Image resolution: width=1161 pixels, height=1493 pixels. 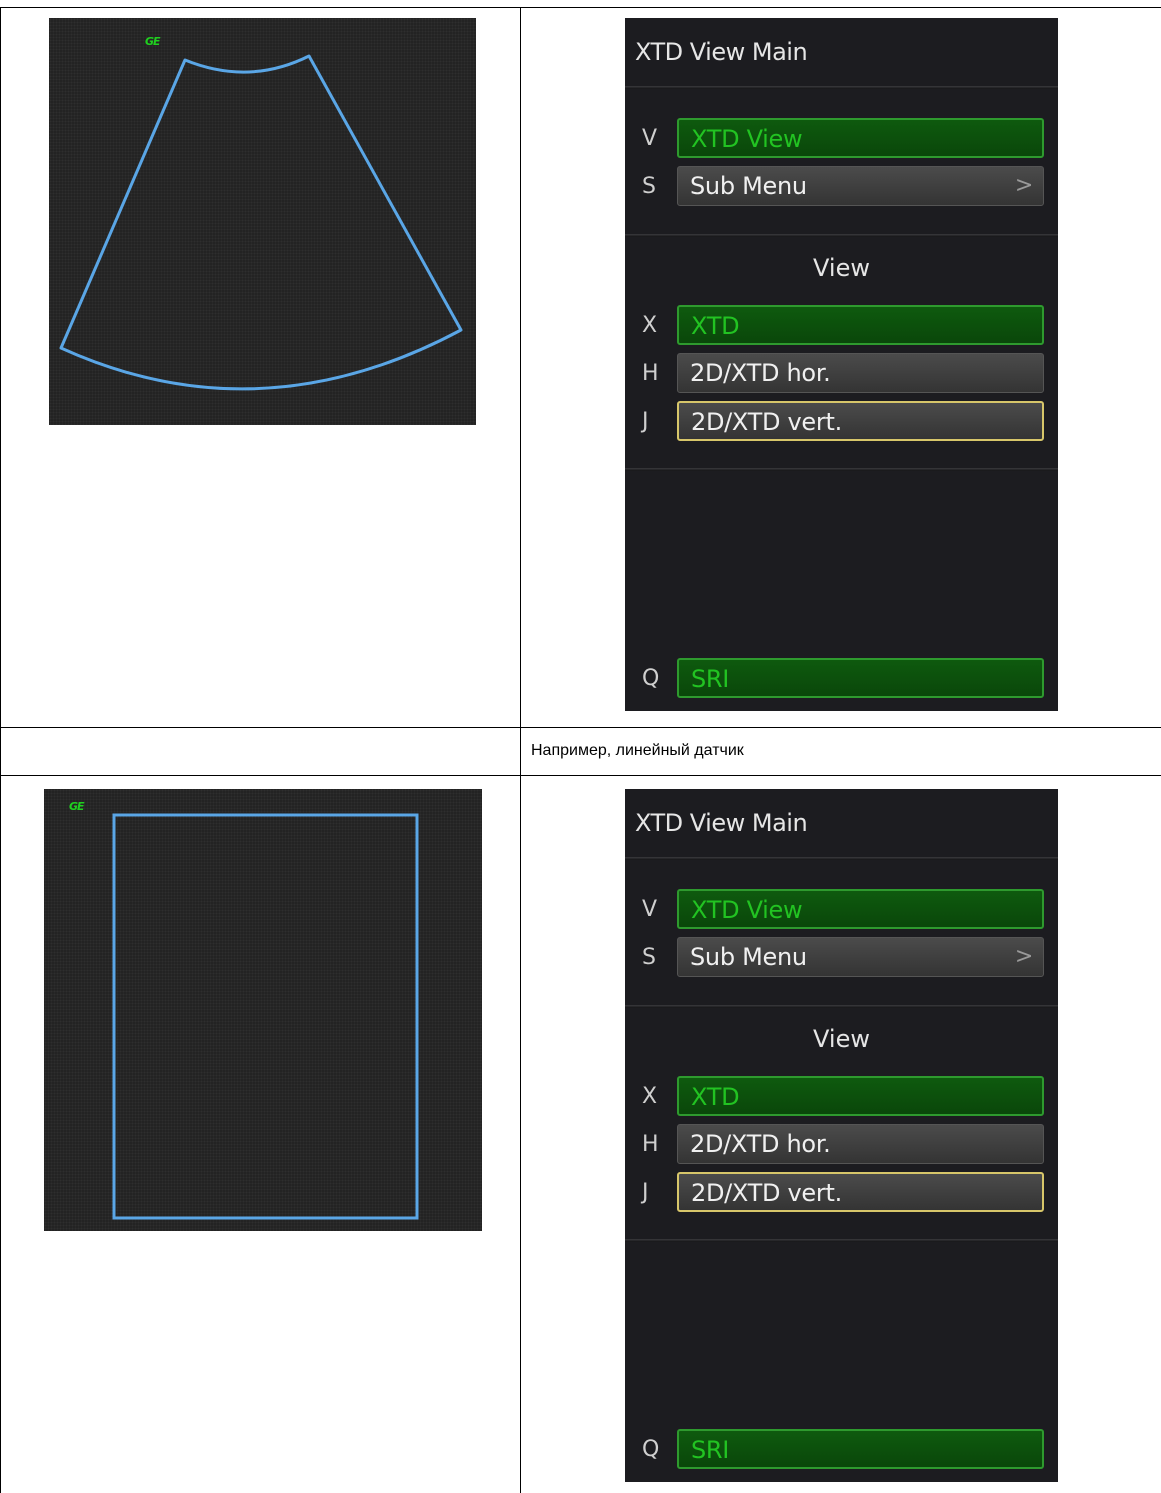 I want to click on caption-text: Например, линейный датчик, so click(x=637, y=750).